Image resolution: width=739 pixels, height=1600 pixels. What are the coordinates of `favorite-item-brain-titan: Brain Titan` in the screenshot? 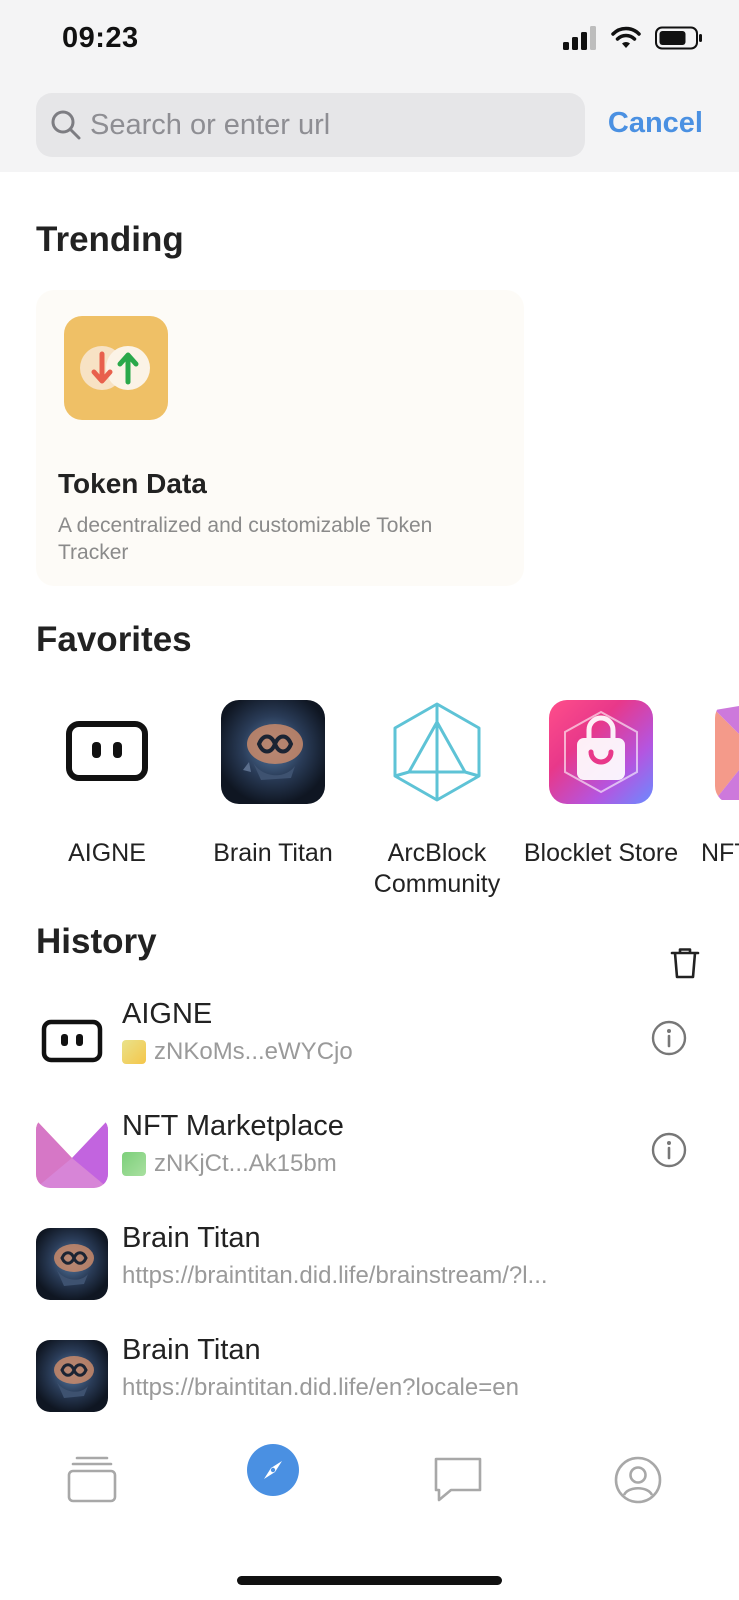 It's located at (273, 784).